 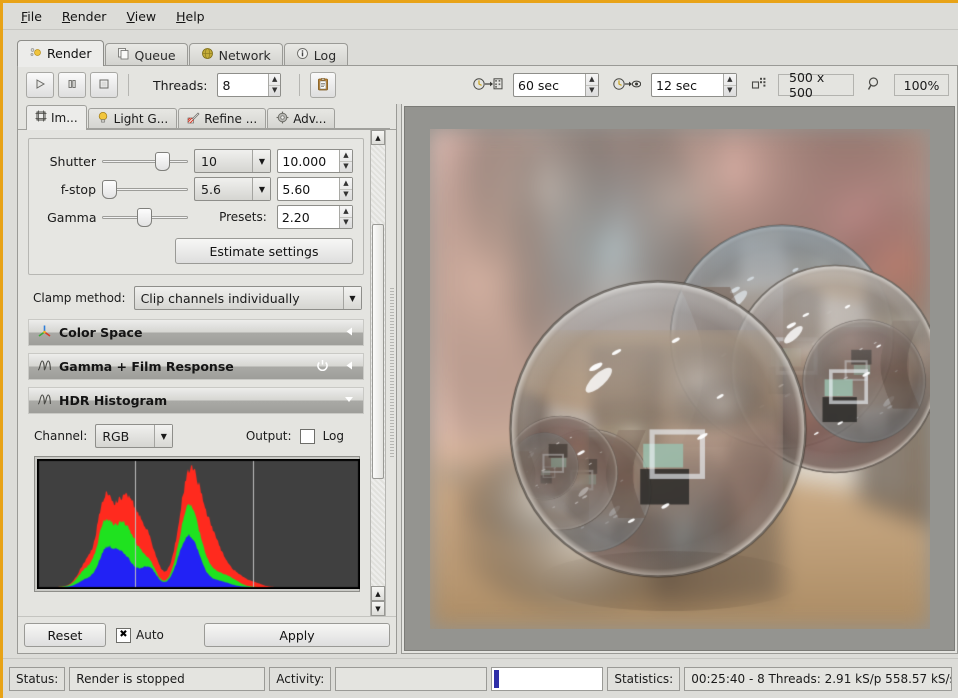 I want to click on clamp-method-value: Clip channels individually, so click(x=220, y=298).